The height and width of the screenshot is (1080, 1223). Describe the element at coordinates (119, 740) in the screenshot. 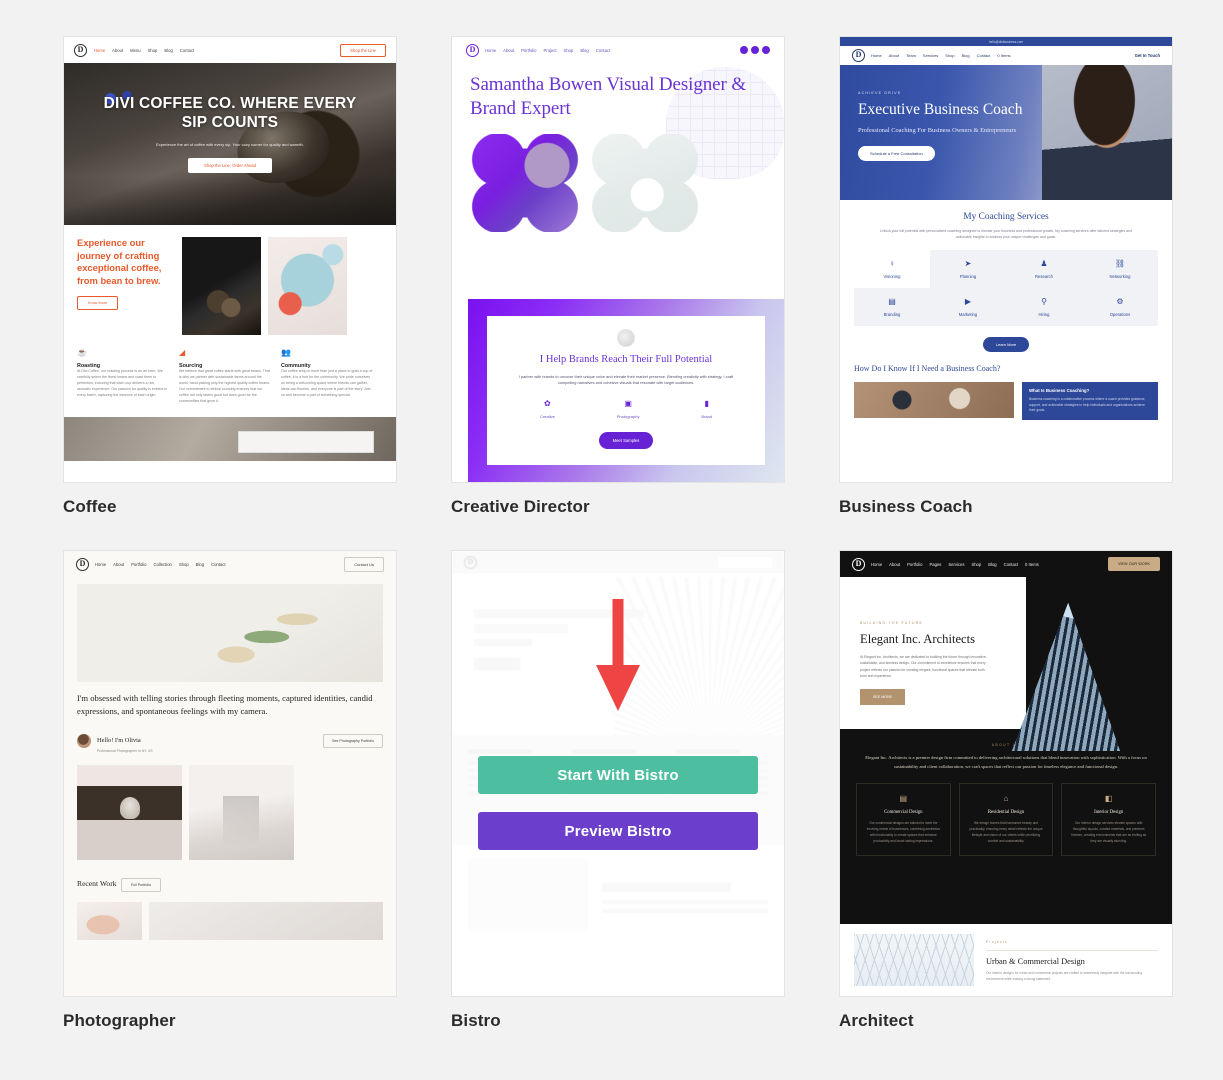

I see `photographer-name: Hello! I'm Olivia` at that location.